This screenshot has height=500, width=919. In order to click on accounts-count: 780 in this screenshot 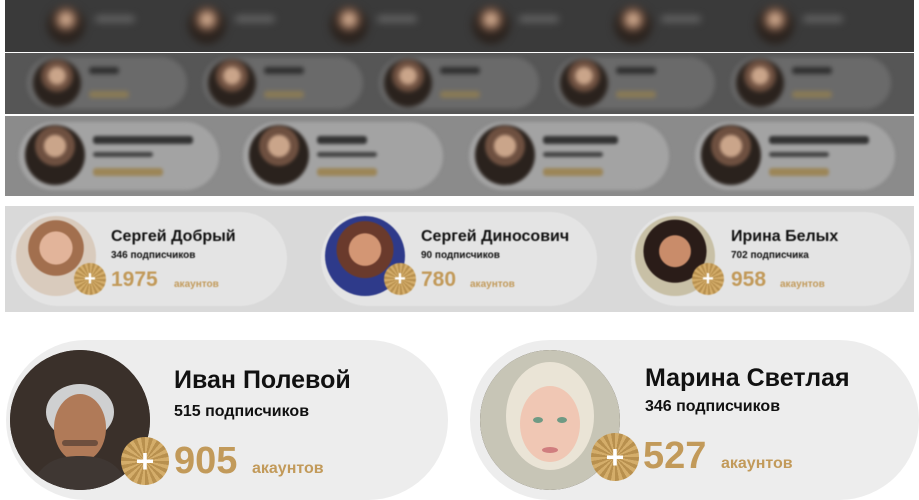, I will do `click(439, 279)`.